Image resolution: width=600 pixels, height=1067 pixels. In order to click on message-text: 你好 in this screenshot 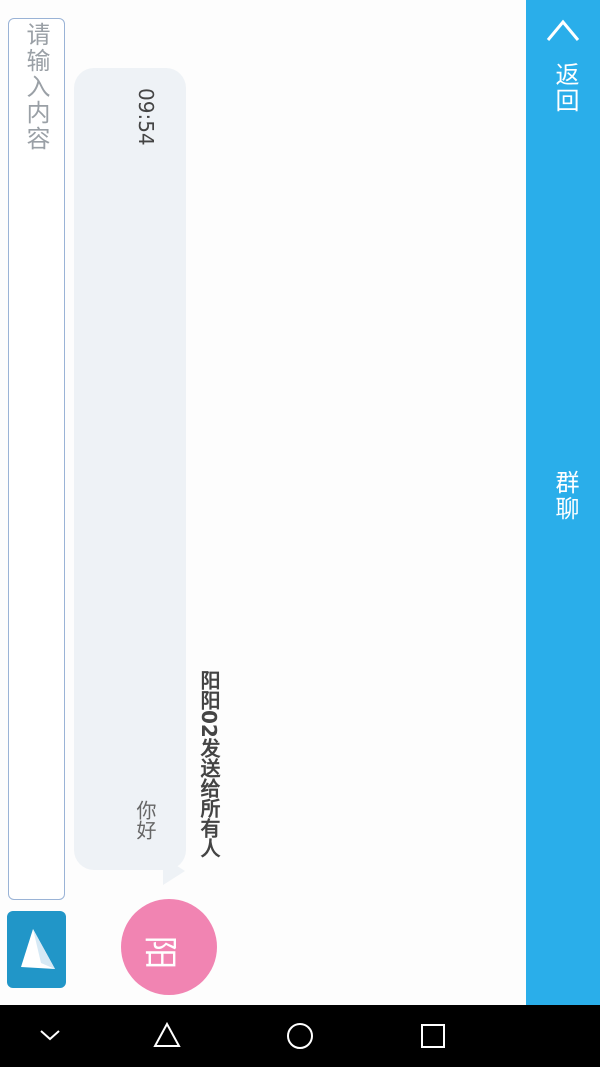, I will do `click(145, 820)`.